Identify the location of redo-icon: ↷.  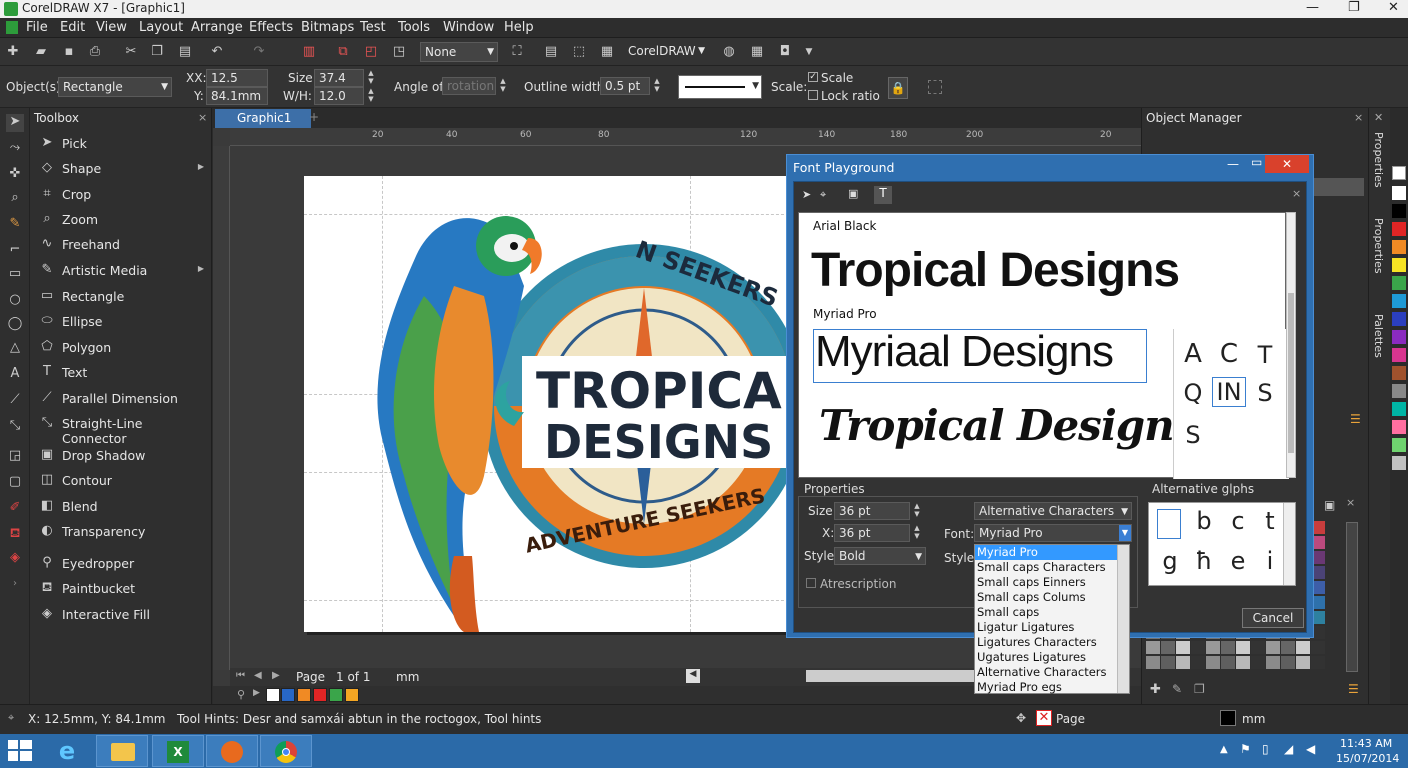
(259, 52).